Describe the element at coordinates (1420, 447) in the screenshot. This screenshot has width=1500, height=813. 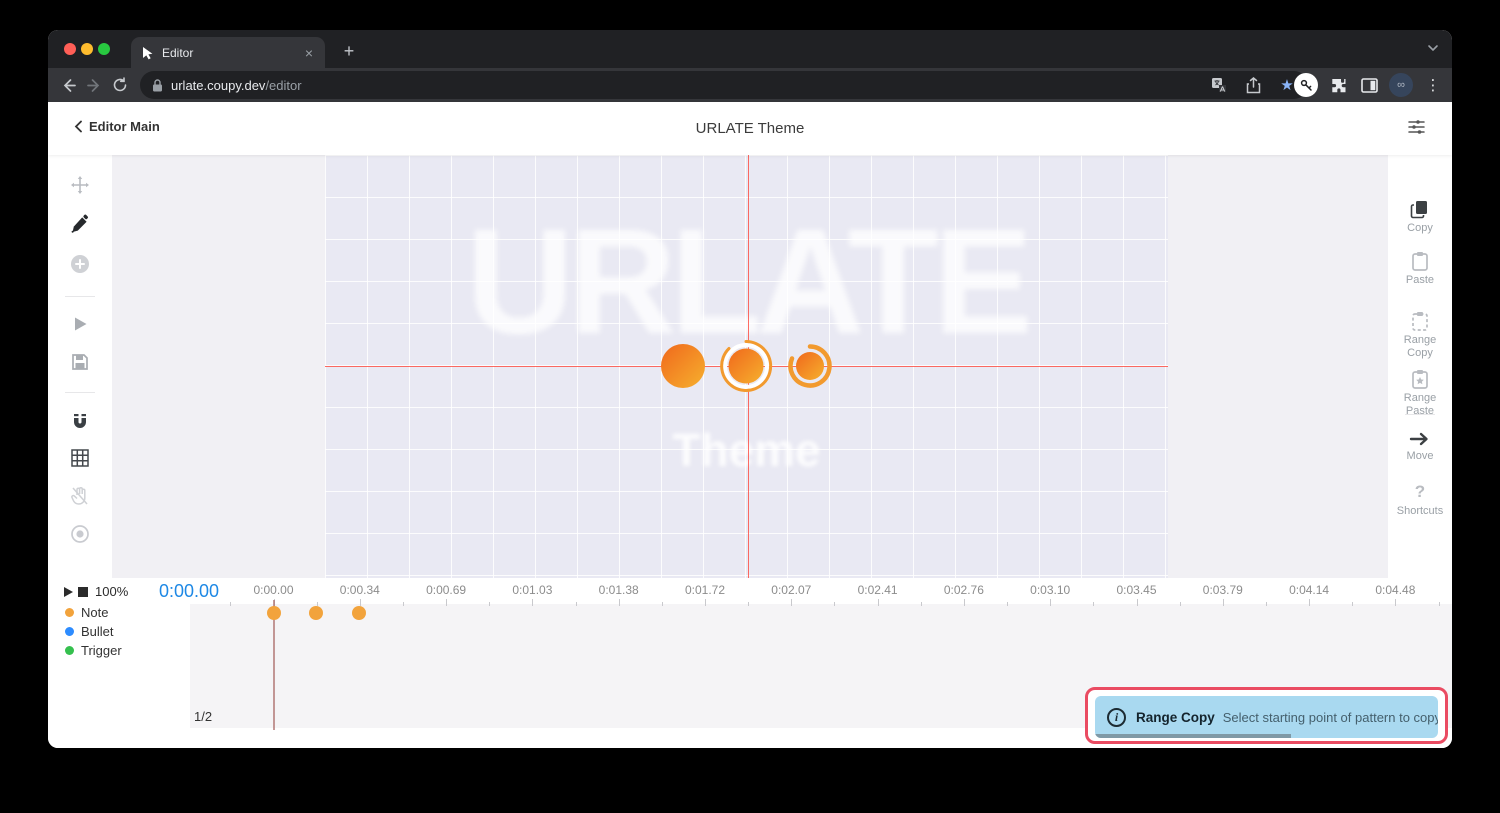
I see `move-button: Move` at that location.